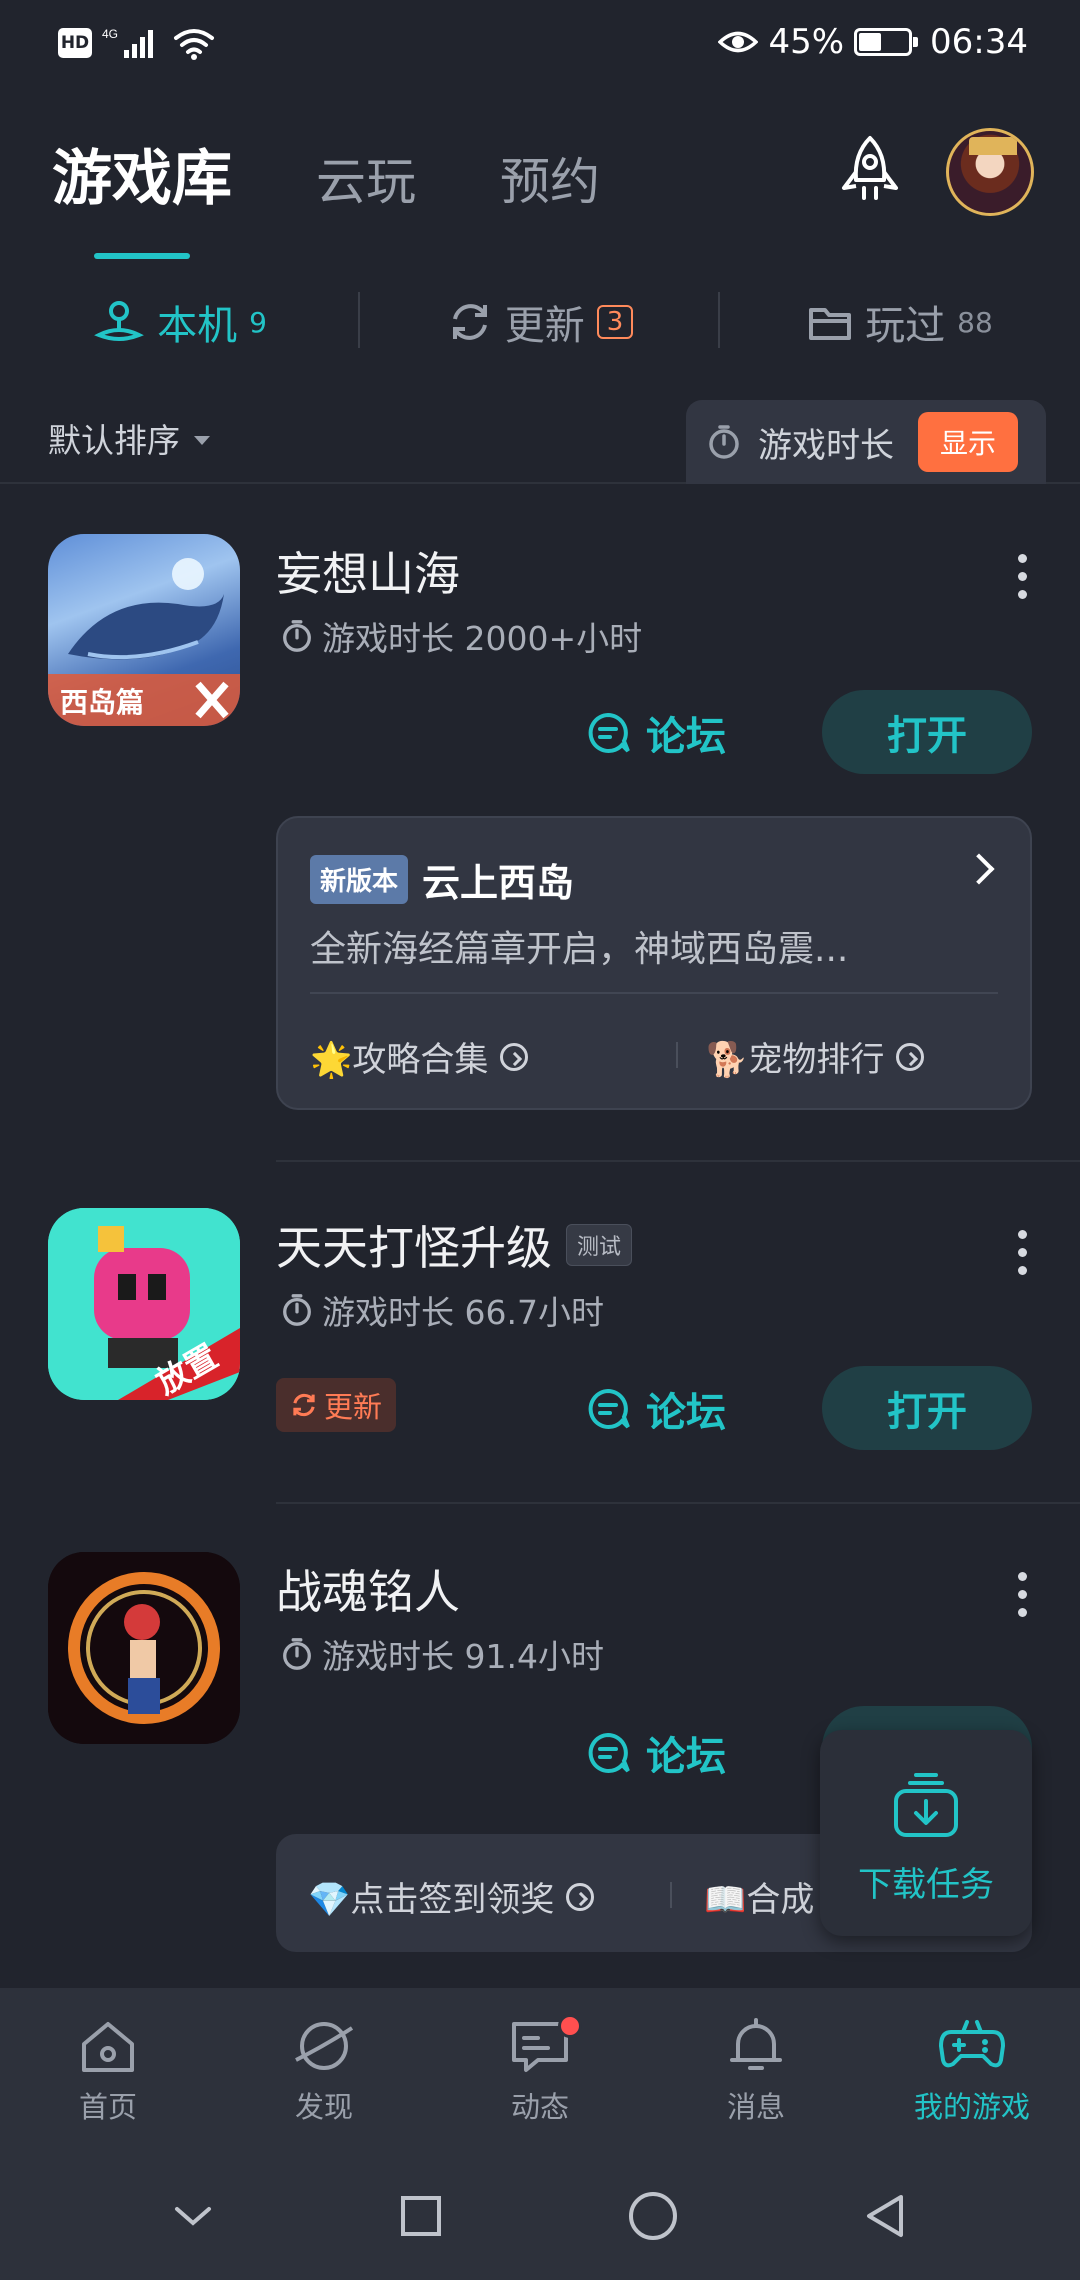 The height and width of the screenshot is (2280, 1080). I want to click on chevron-right-icon, so click(979, 869).